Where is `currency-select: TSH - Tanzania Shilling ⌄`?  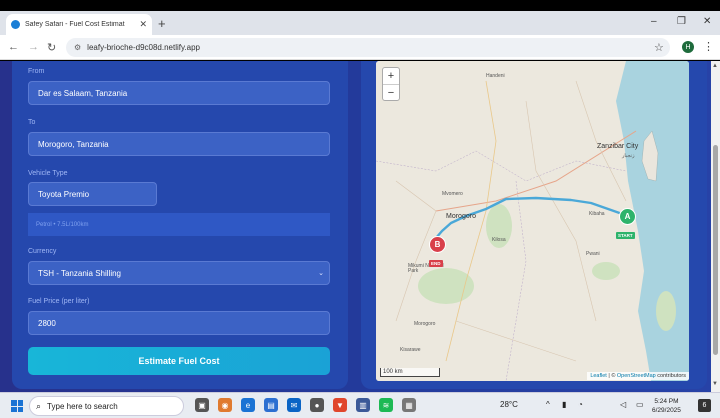
currency-select: TSH - Tanzania Shilling ⌄ is located at coordinates (179, 273).